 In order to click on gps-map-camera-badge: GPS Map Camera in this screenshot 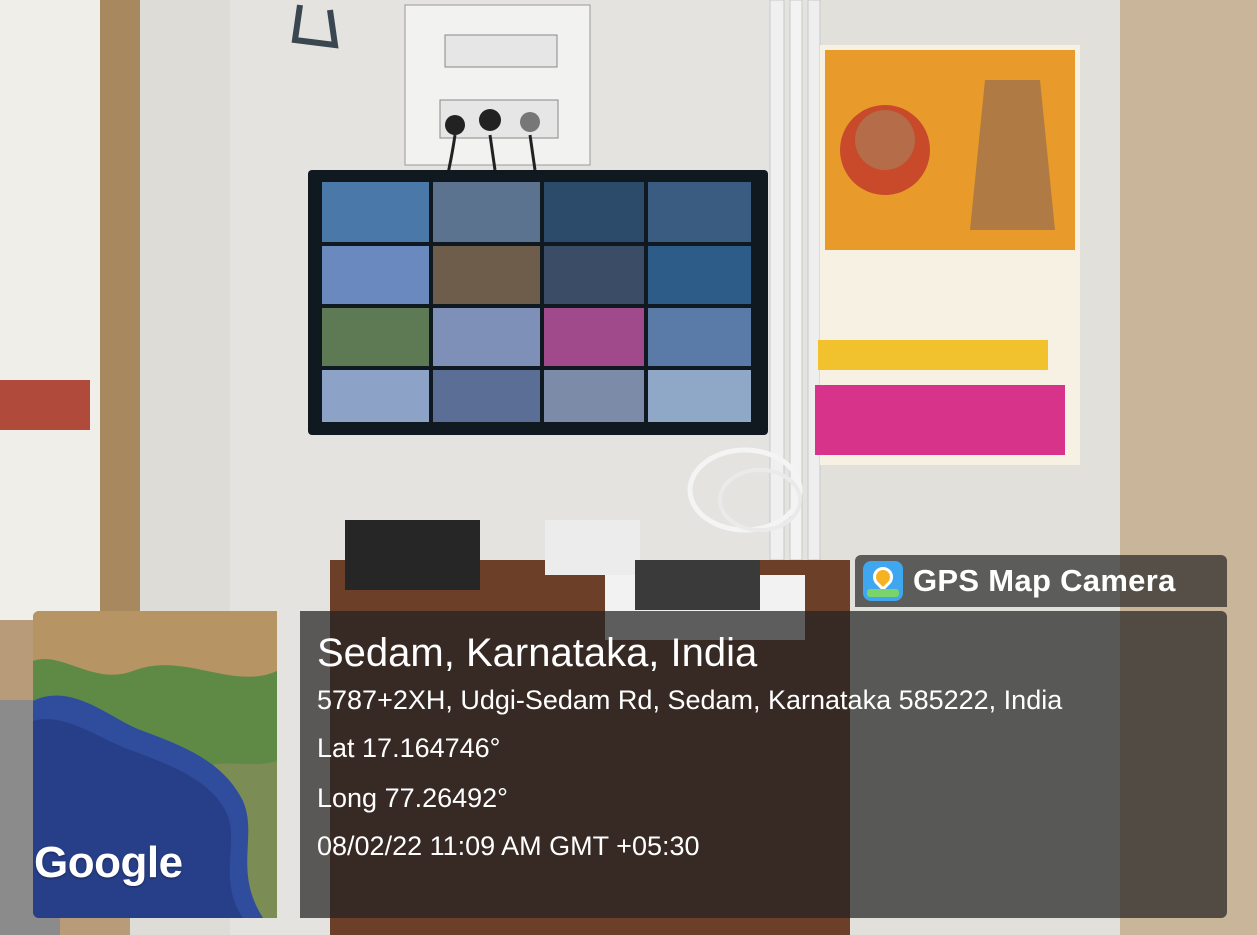, I will do `click(1041, 581)`.